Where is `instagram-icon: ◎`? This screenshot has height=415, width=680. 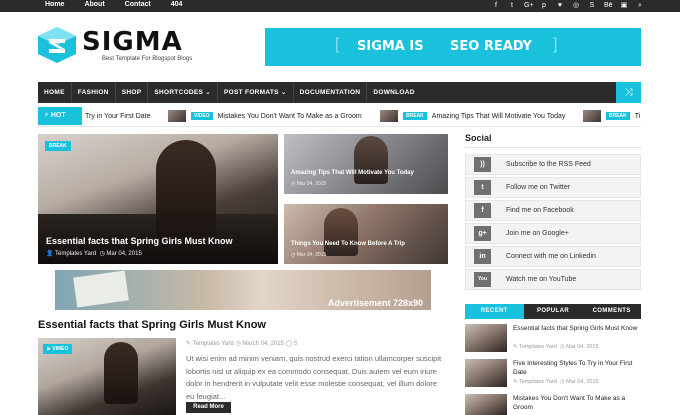
instagram-icon: ◎ is located at coordinates (576, 6).